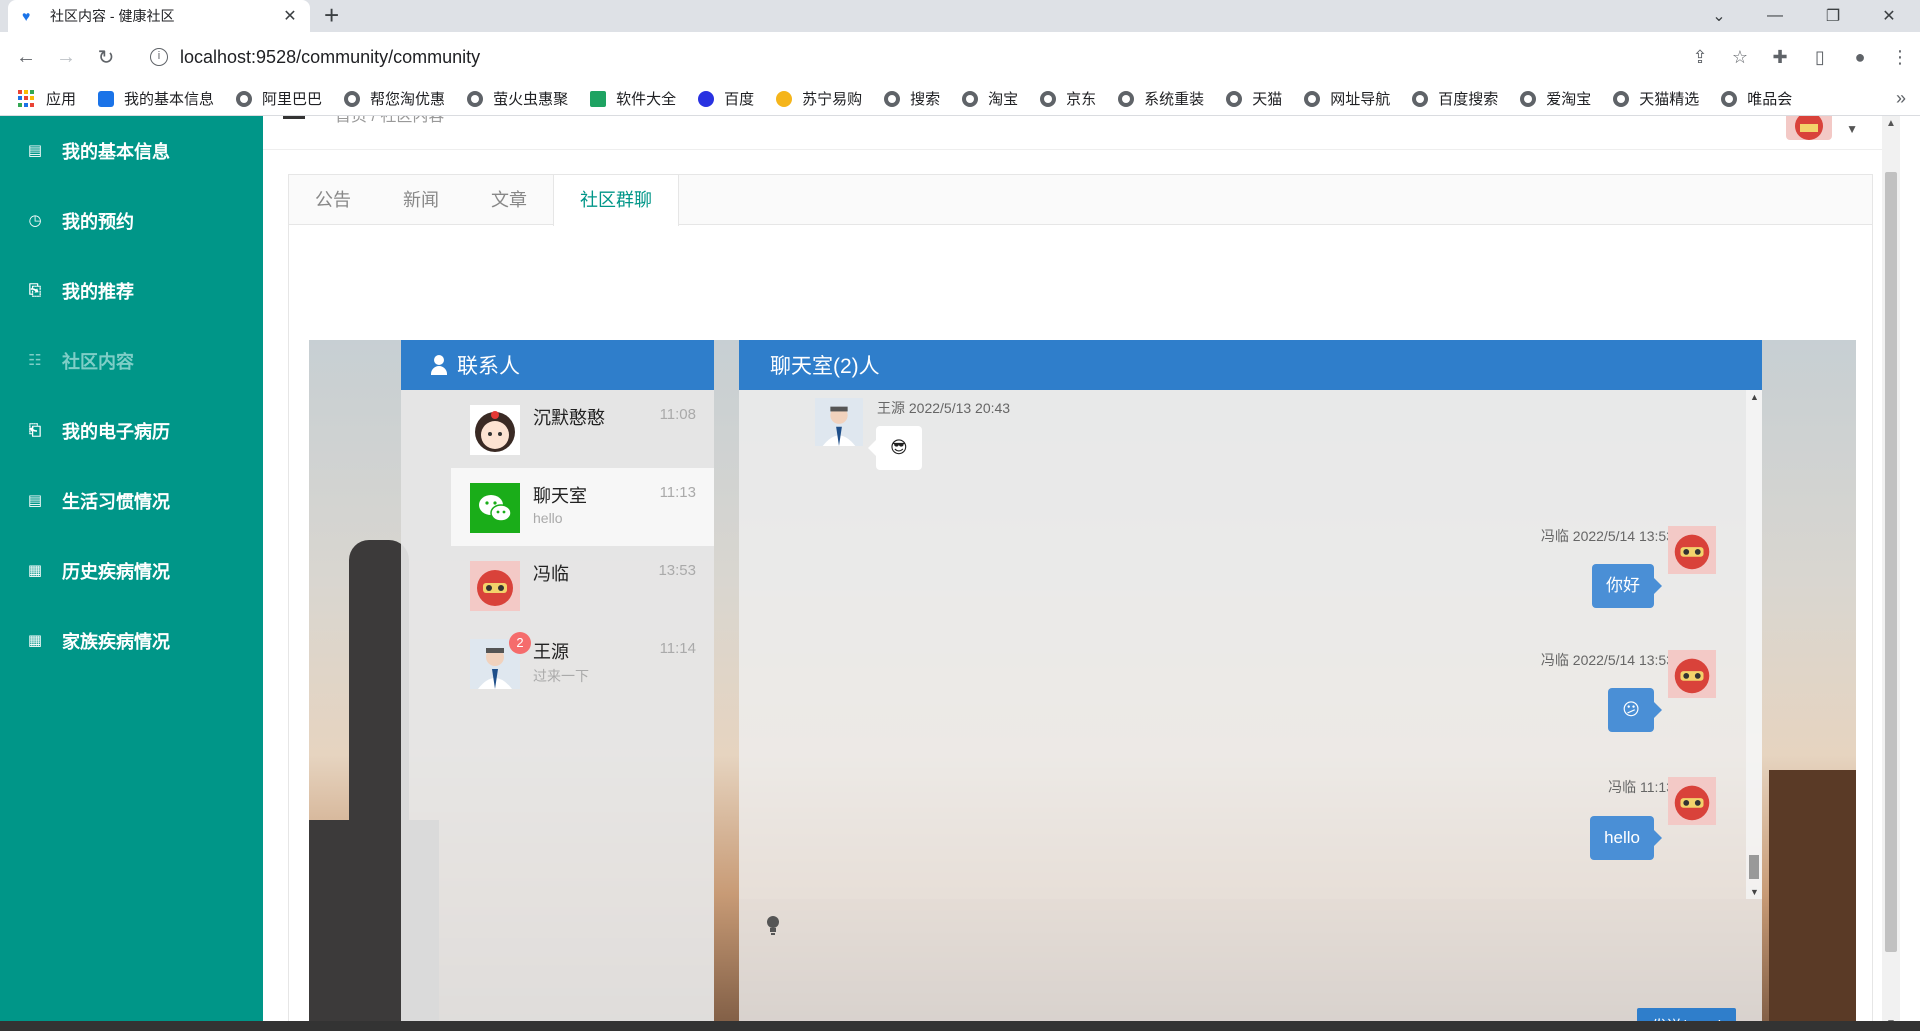  I want to click on sidebar-item-family-disease: ▦ 家族疾病情况, so click(131, 641).